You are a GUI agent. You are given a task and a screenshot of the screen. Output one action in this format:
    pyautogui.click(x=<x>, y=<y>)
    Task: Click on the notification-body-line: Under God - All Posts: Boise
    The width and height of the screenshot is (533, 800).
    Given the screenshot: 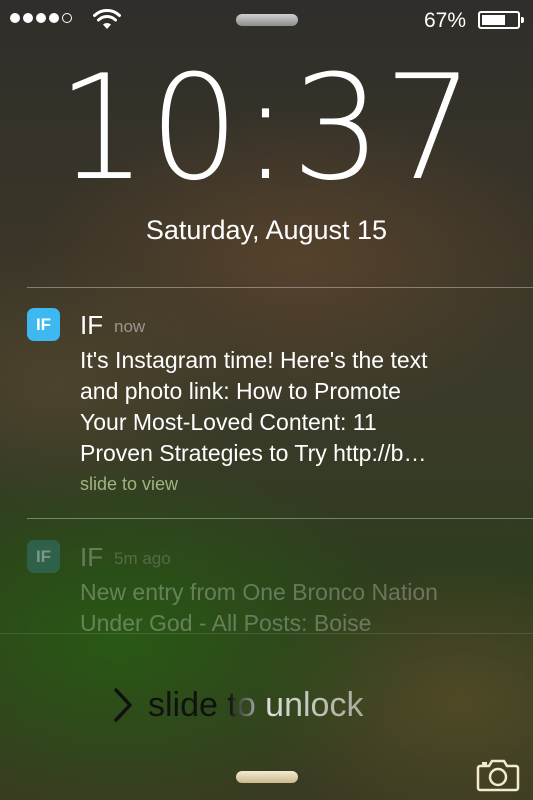 What is the action you would take?
    pyautogui.click(x=226, y=623)
    